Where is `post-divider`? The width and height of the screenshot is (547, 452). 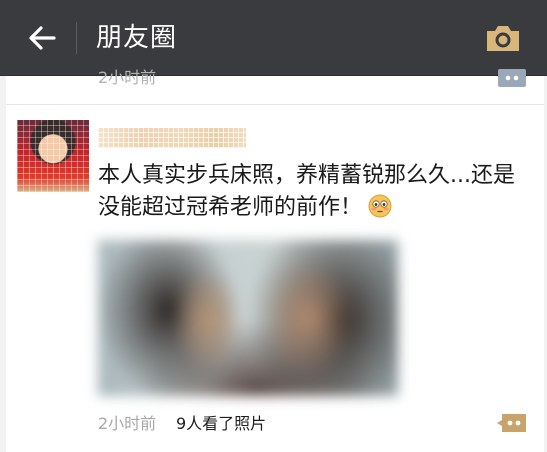 post-divider is located at coordinates (275, 104).